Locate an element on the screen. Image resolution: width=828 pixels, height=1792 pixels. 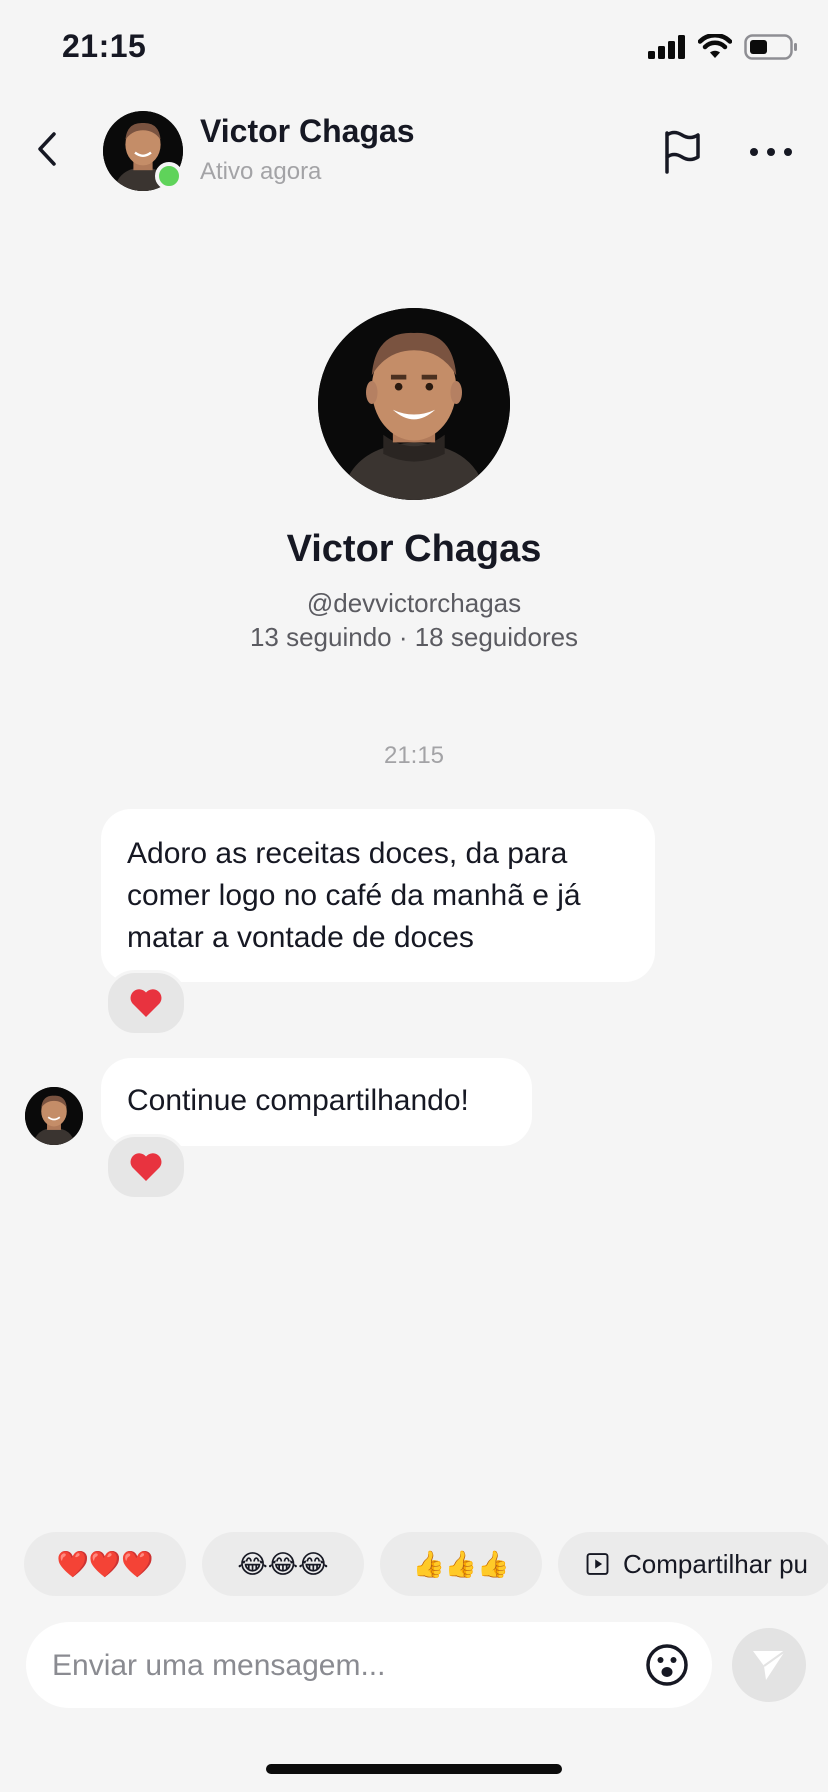
sender-avatar is located at coordinates (54, 1116).